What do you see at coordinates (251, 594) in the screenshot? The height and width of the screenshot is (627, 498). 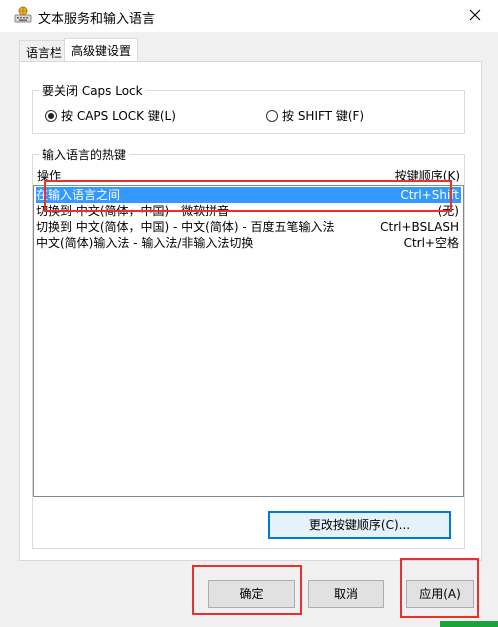 I see `ok-button: 确定` at bounding box center [251, 594].